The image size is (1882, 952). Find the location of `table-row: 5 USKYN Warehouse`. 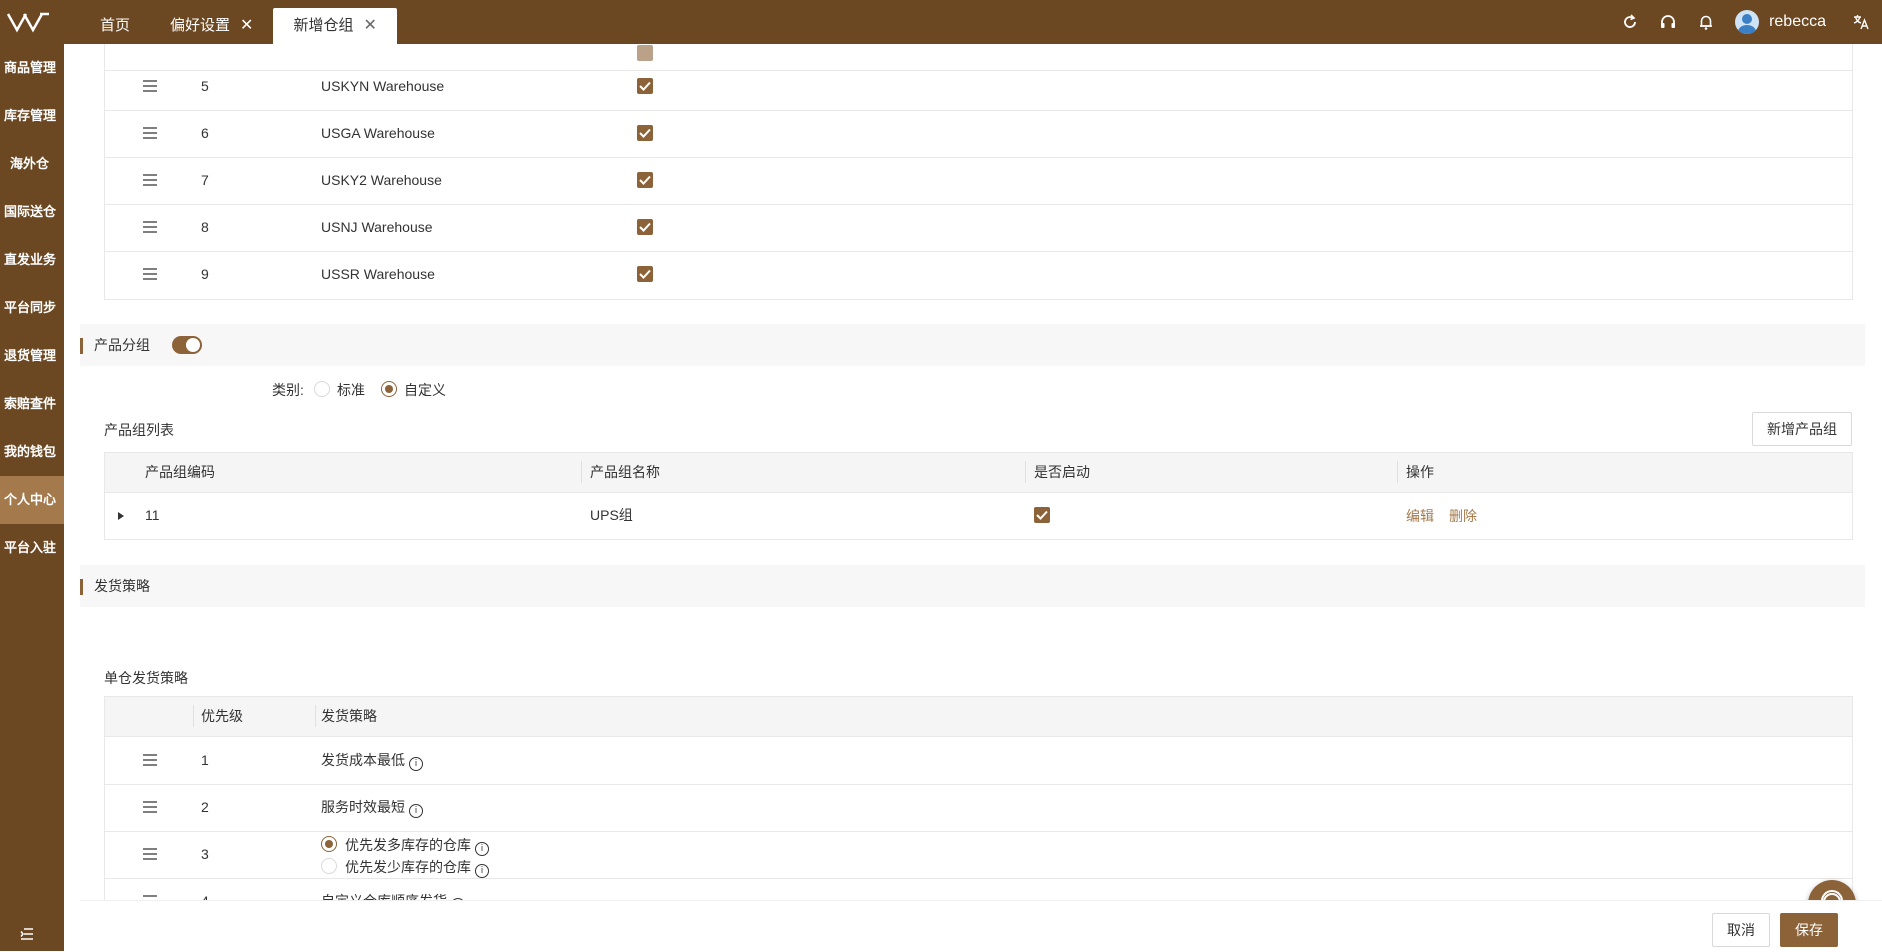

table-row: 5 USKYN Warehouse is located at coordinates (978, 87).